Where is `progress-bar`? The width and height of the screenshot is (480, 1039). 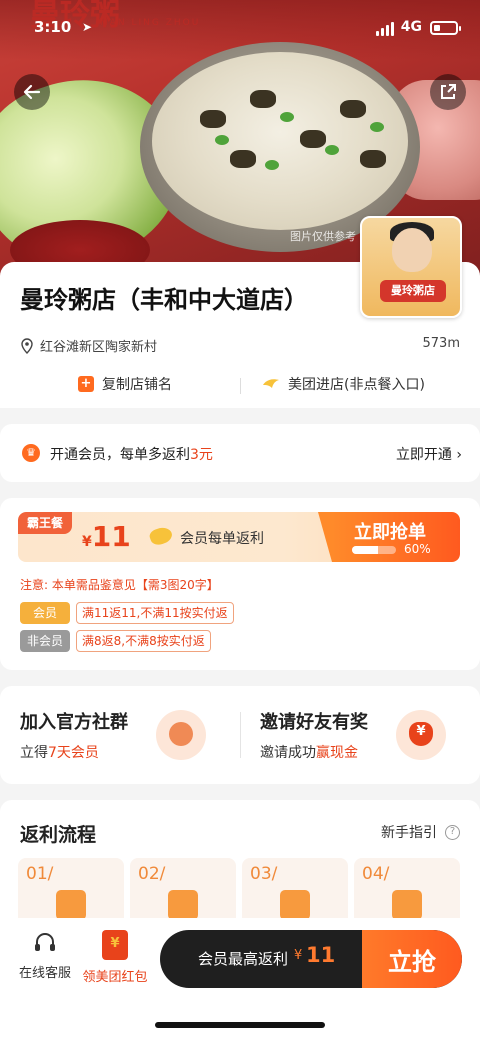
progress-bar is located at coordinates (374, 550).